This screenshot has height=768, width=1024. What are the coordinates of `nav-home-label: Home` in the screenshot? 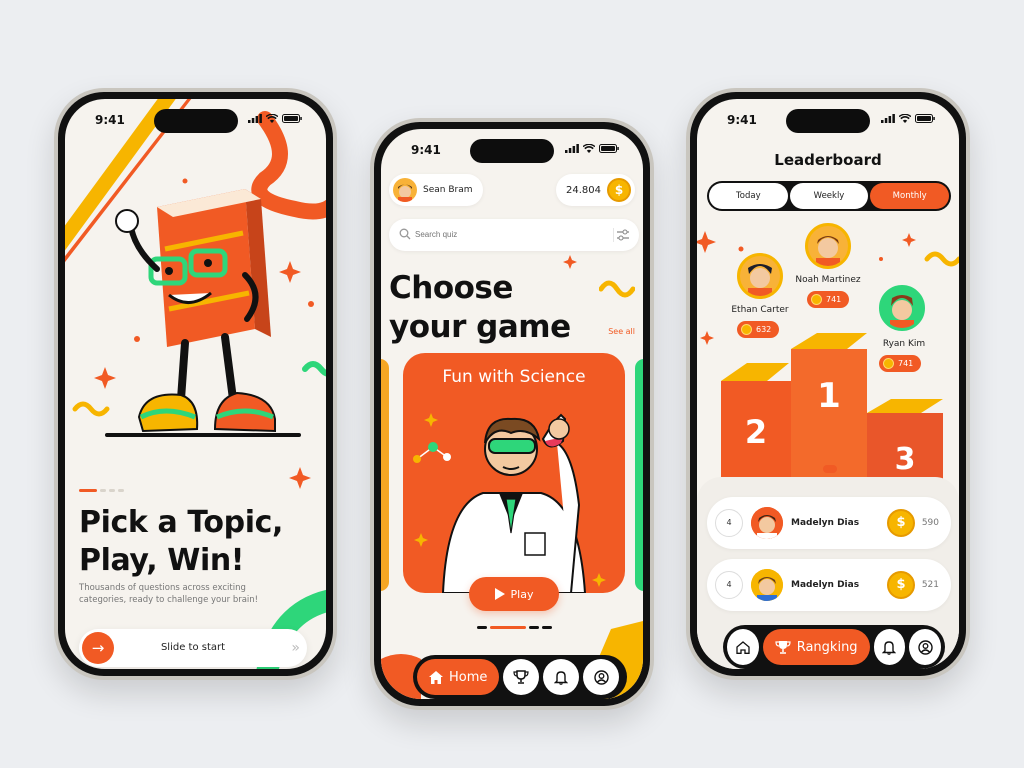 It's located at (468, 677).